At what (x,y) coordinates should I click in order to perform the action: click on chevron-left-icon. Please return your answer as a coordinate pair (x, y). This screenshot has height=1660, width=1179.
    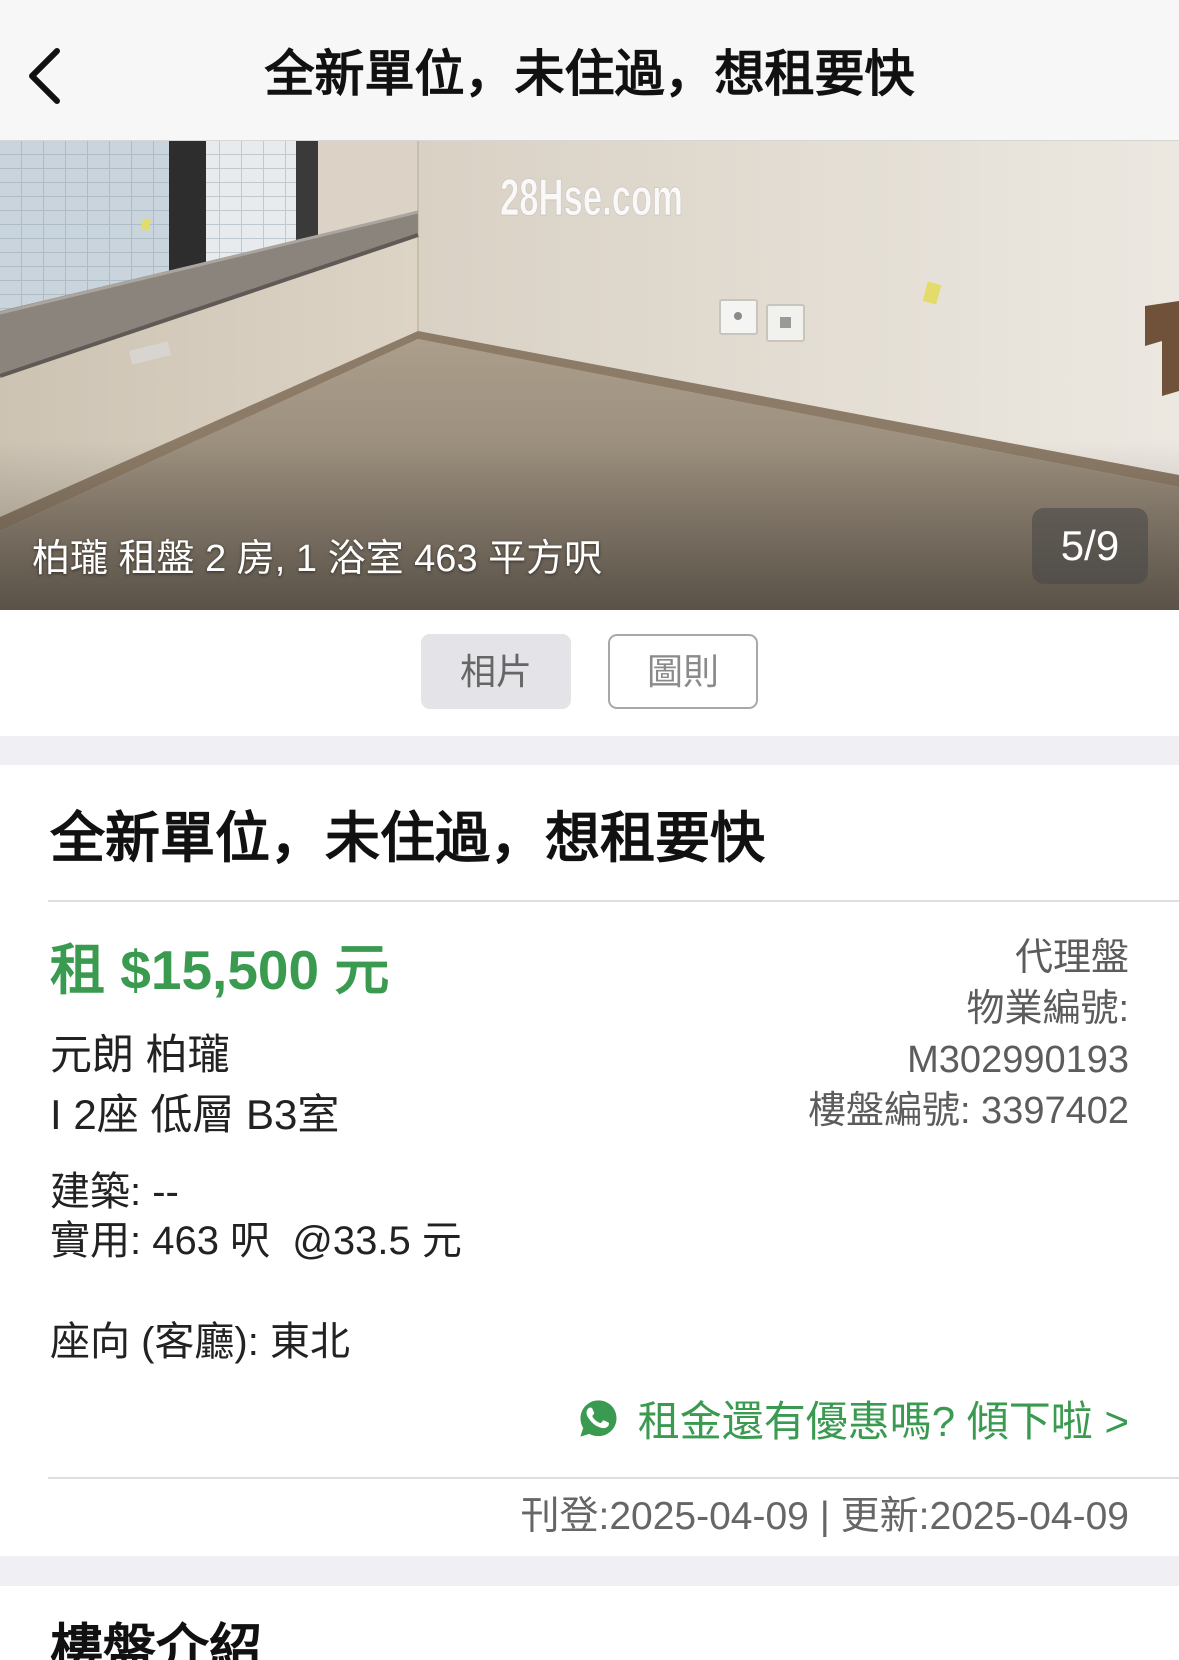
    Looking at the image, I should click on (44, 76).